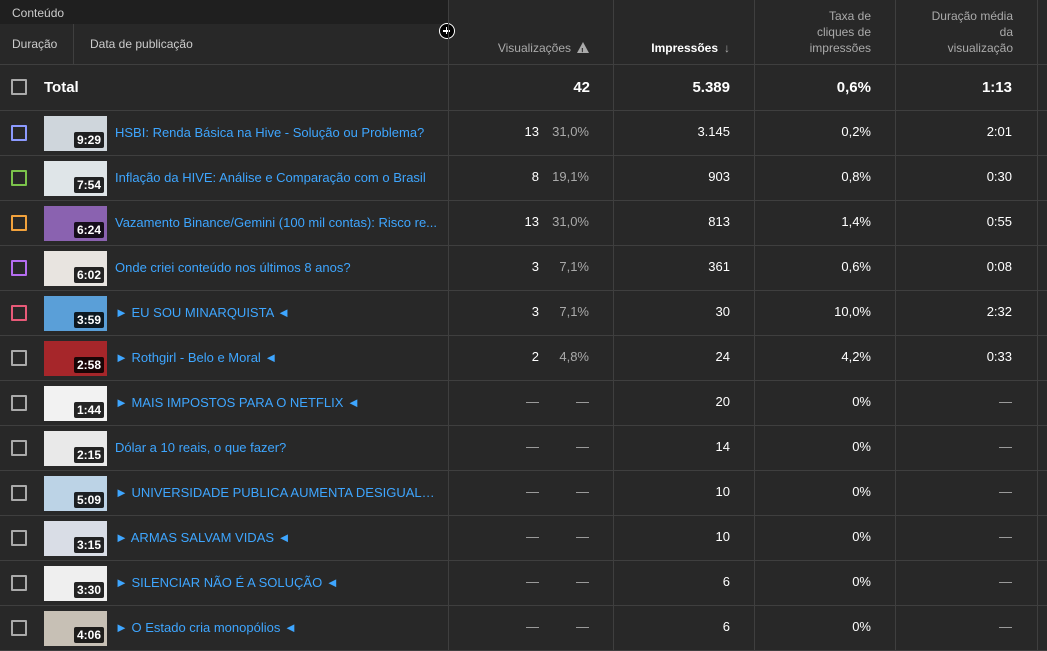 The width and height of the screenshot is (1047, 651). I want to click on ctr-header-line: Taxa de, so click(849, 16).